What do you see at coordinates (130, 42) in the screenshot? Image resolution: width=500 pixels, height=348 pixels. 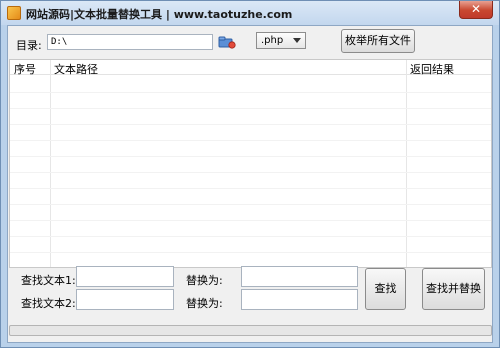 I see `directory-input: D:\` at bounding box center [130, 42].